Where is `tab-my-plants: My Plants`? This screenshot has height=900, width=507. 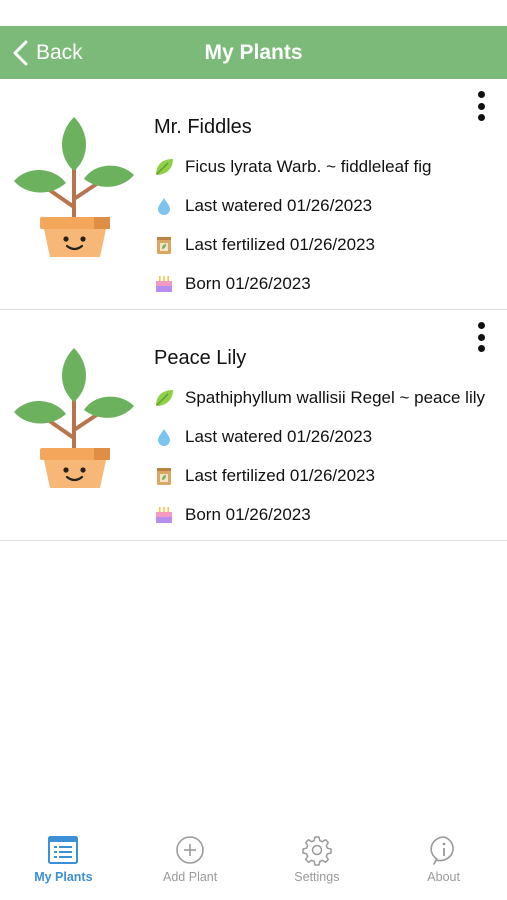 tab-my-plants: My Plants is located at coordinates (63, 867).